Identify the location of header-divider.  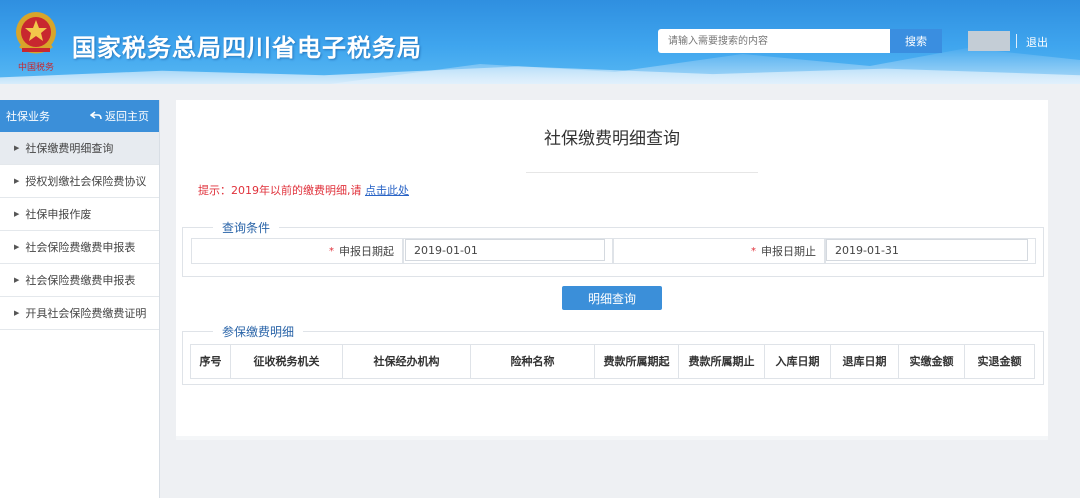
(1016, 41).